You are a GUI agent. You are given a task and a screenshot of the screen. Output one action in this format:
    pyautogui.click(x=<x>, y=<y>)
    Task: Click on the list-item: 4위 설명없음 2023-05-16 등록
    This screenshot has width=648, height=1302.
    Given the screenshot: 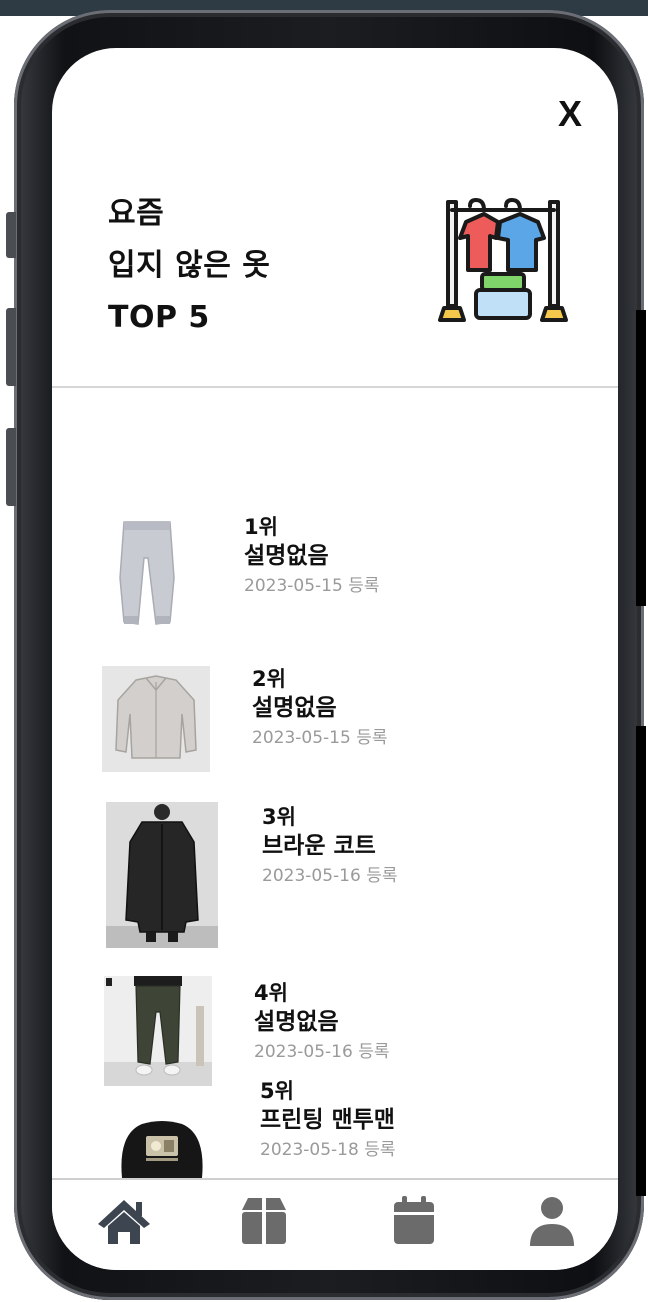 What is the action you would take?
    pyautogui.click(x=335, y=1023)
    